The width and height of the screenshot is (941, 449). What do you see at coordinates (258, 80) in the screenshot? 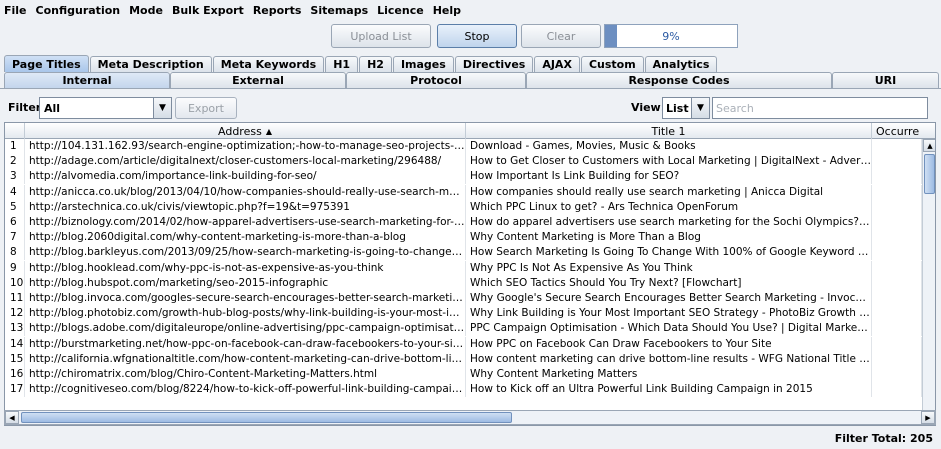
I see `tab-external: External` at bounding box center [258, 80].